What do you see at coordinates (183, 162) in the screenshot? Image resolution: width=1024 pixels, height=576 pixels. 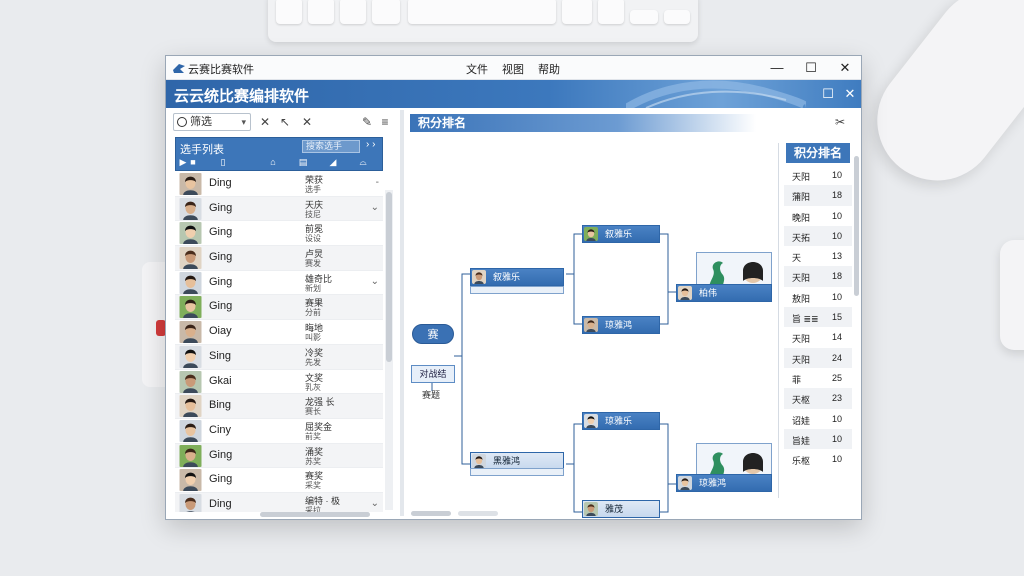 I see `play-icon: ▶` at bounding box center [183, 162].